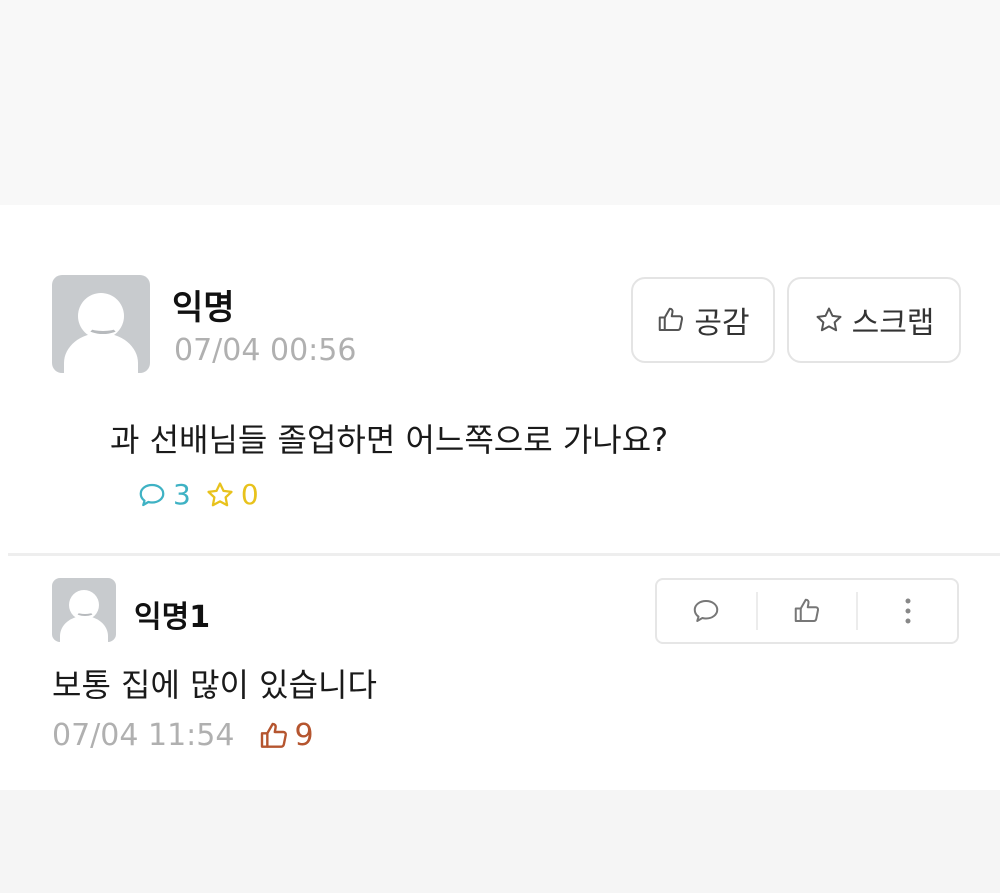 This screenshot has width=1000, height=893. Describe the element at coordinates (249, 494) in the screenshot. I see `scrap-count-value: 0` at that location.